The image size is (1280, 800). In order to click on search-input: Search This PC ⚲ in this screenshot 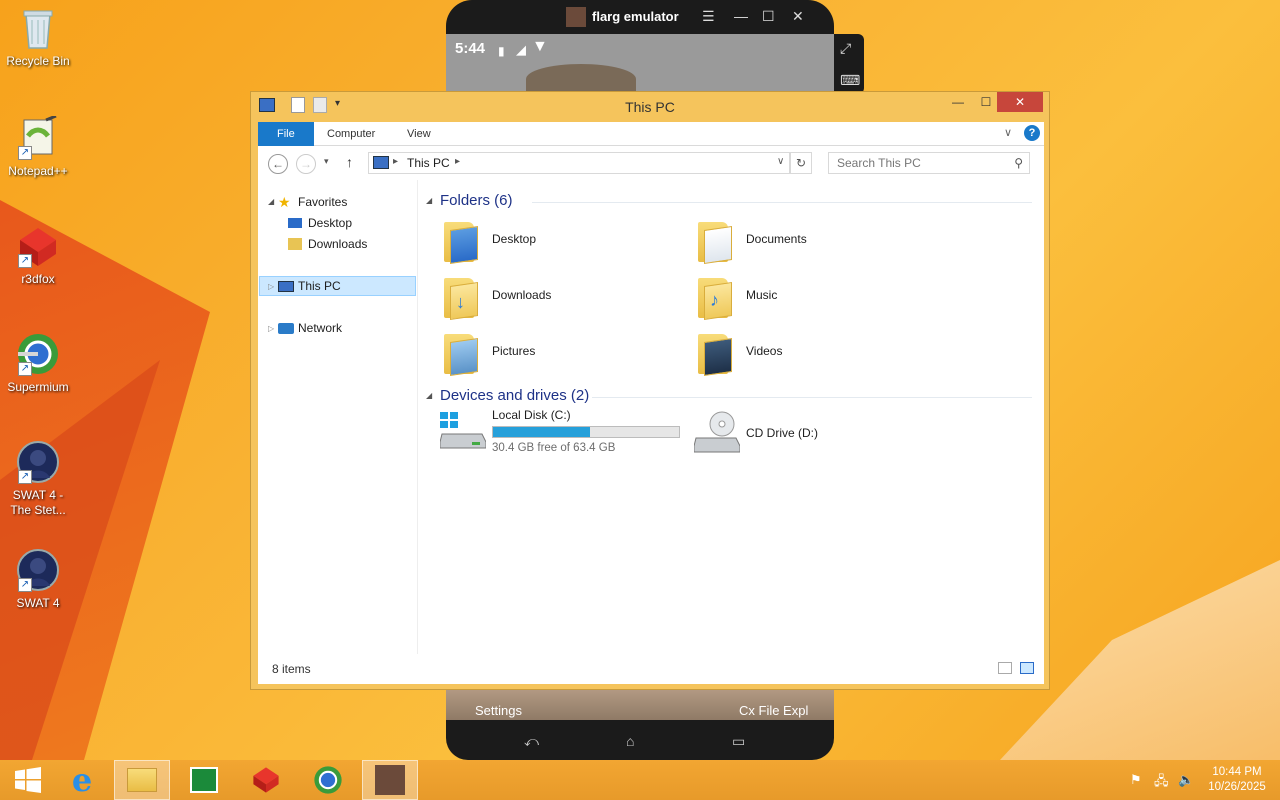, I will do `click(929, 163)`.